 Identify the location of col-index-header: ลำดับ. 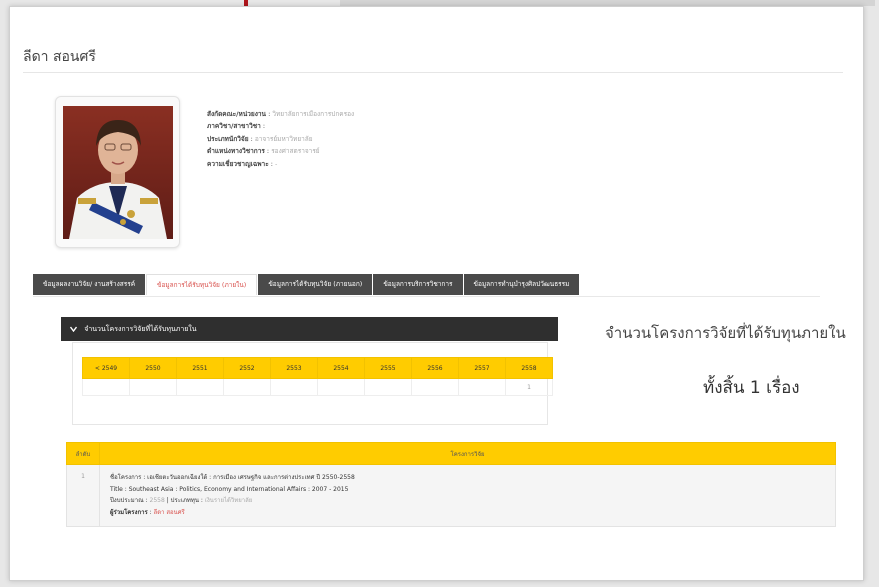
(83, 453).